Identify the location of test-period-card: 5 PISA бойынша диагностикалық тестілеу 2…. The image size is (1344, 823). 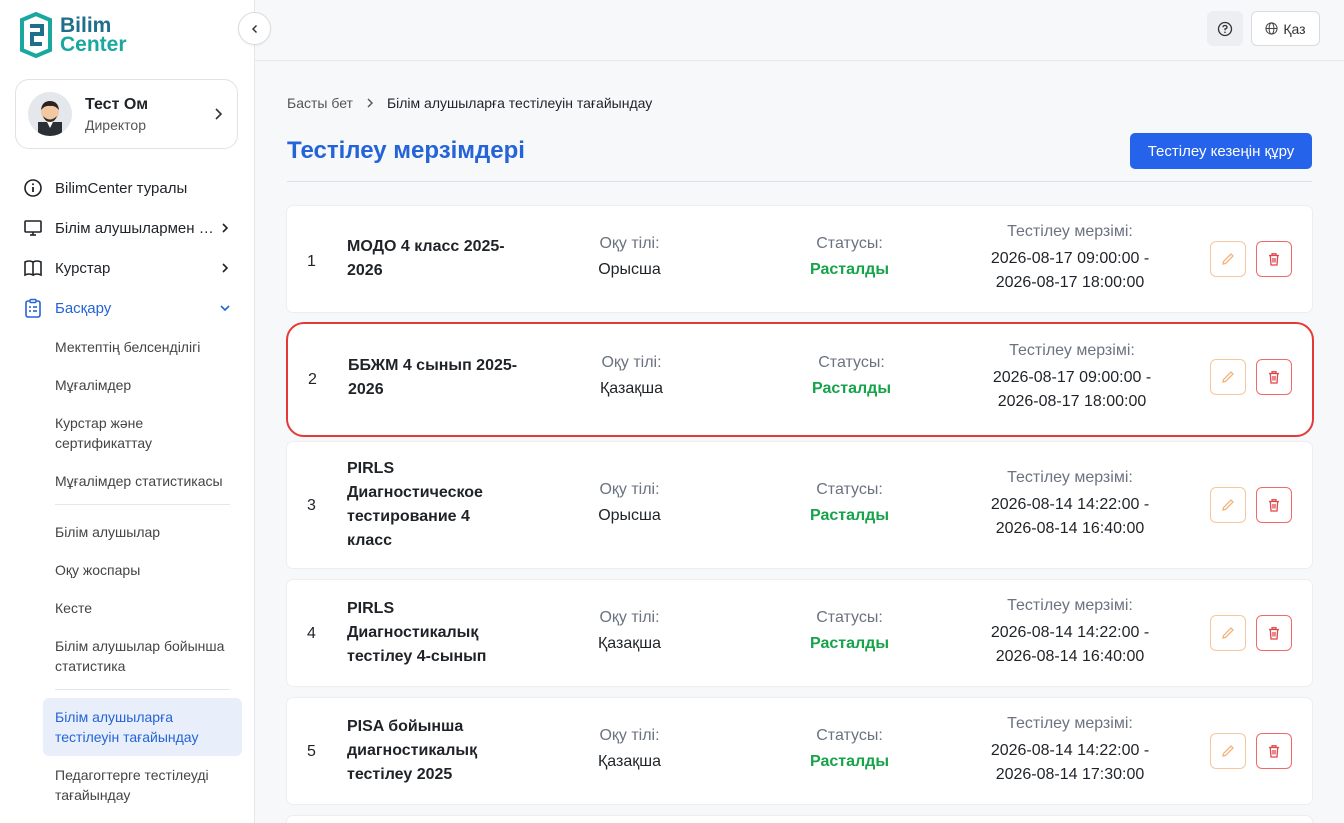
(799, 751).